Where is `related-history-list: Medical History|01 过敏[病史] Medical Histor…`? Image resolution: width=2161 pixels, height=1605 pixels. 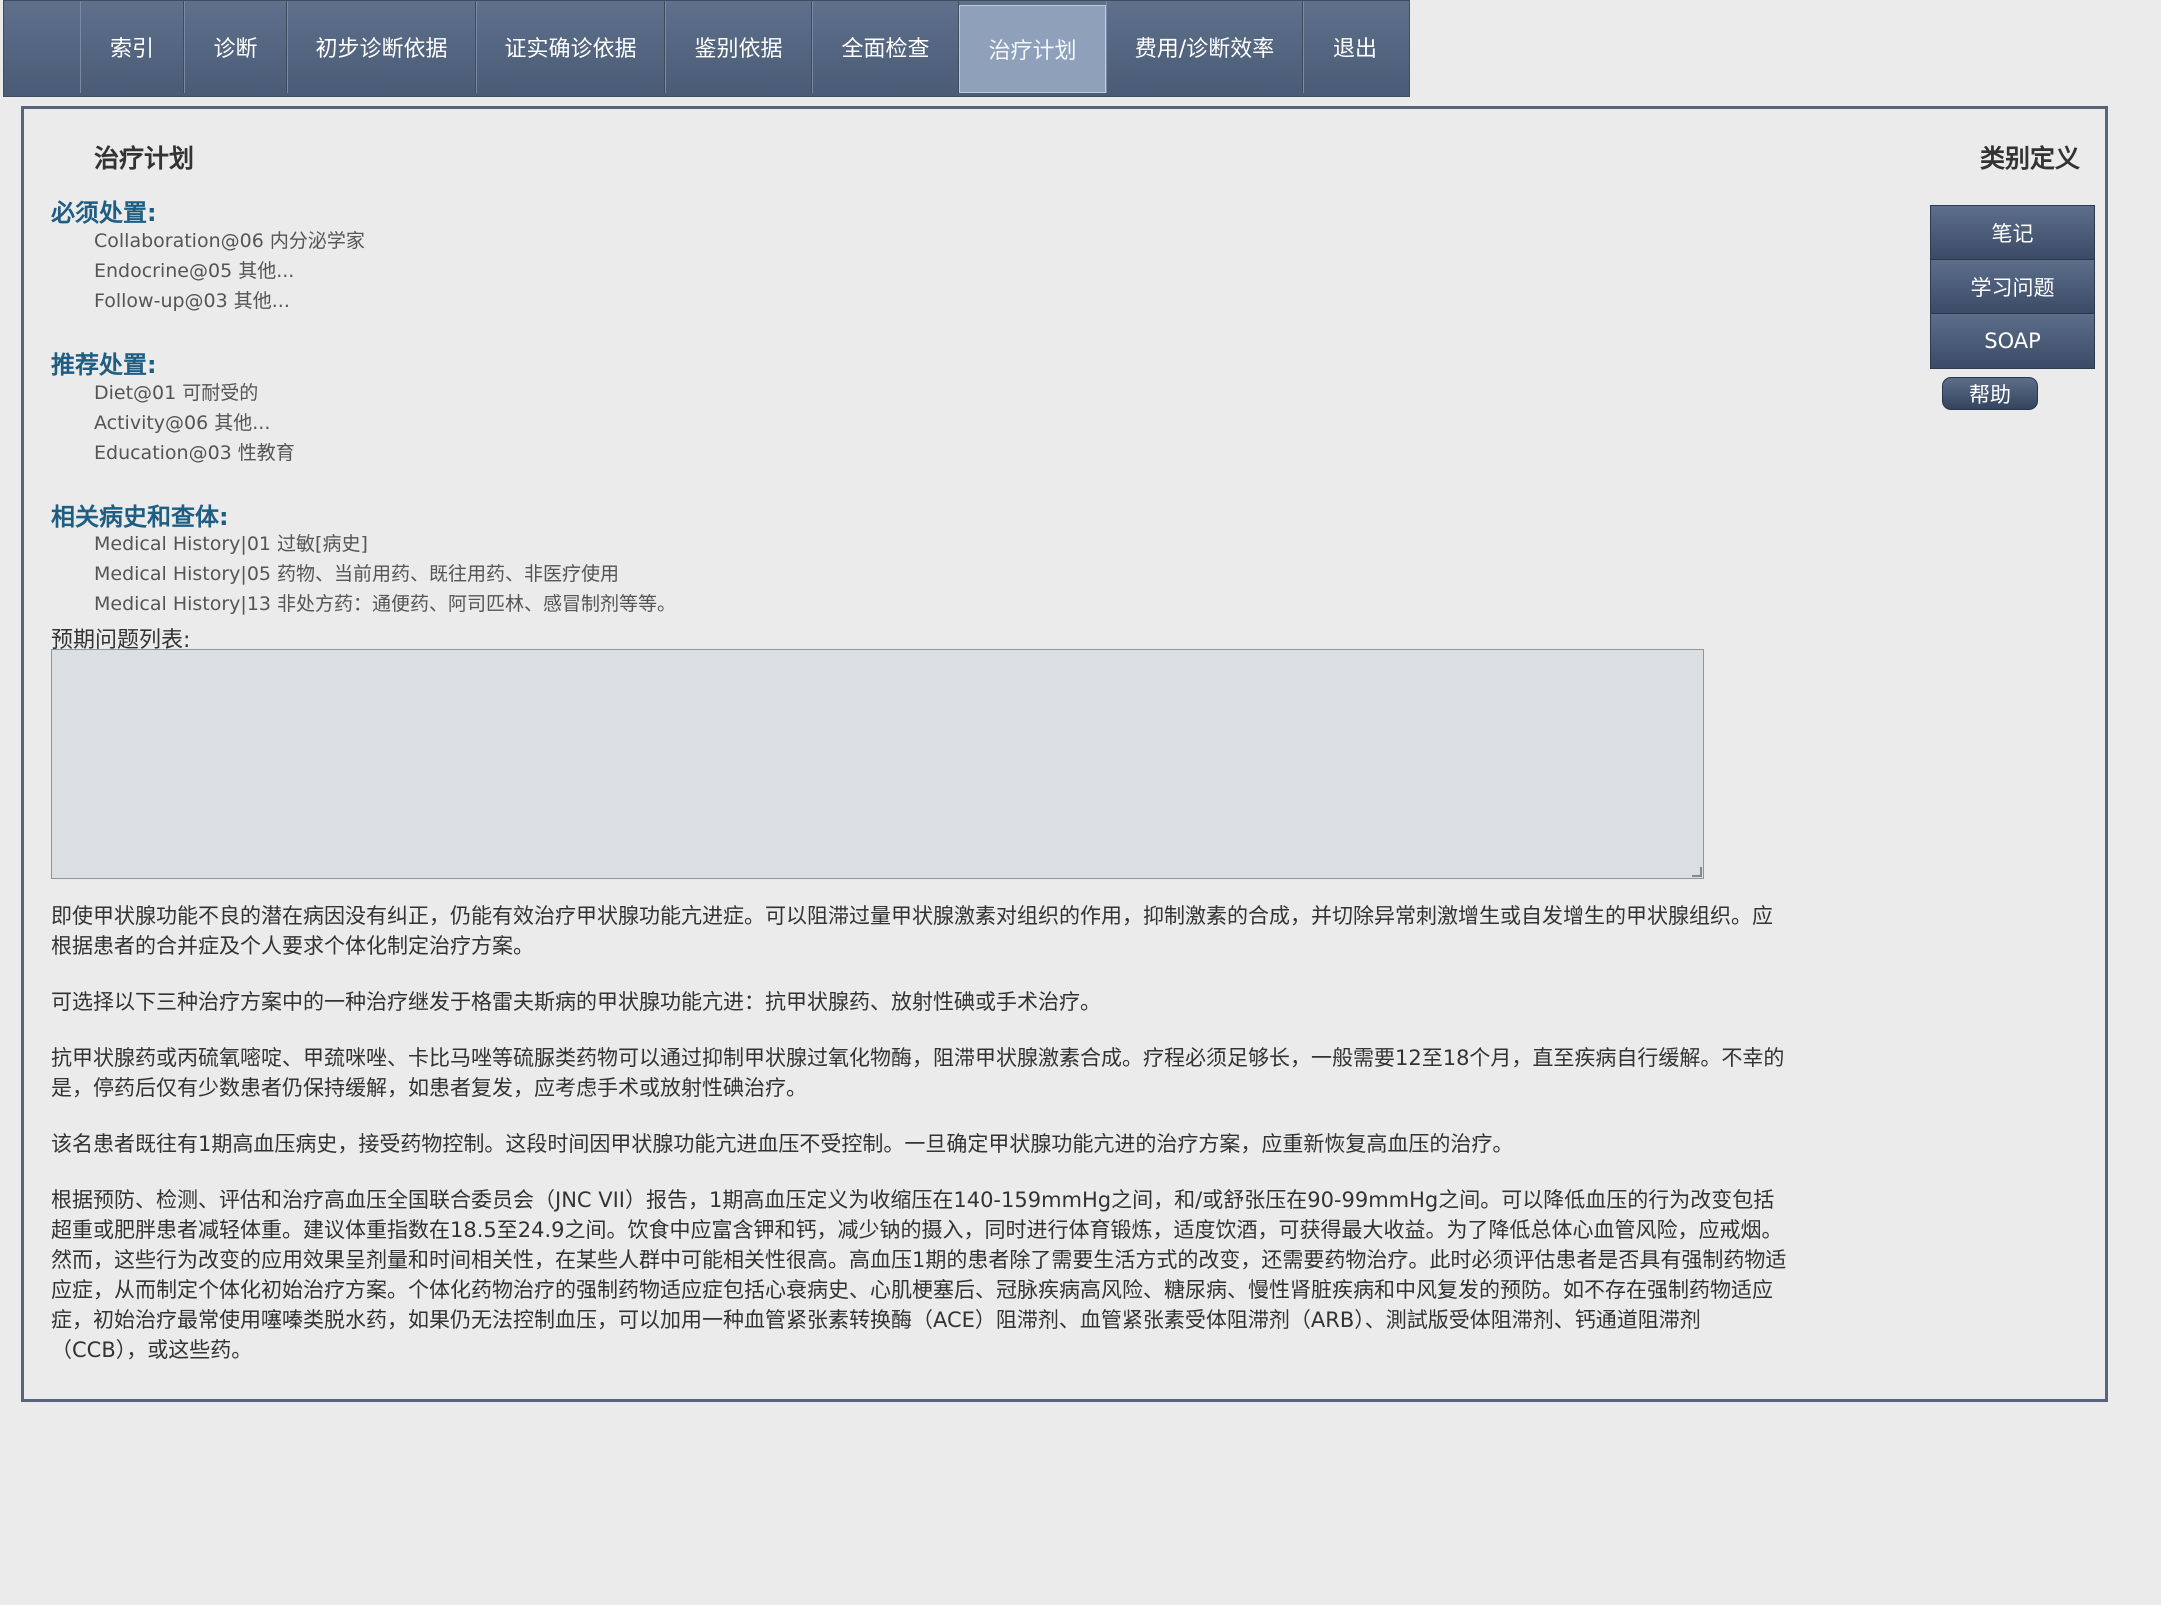
related-history-list: Medical History|01 过敏[病史] Medical Histor… is located at coordinates (385, 574).